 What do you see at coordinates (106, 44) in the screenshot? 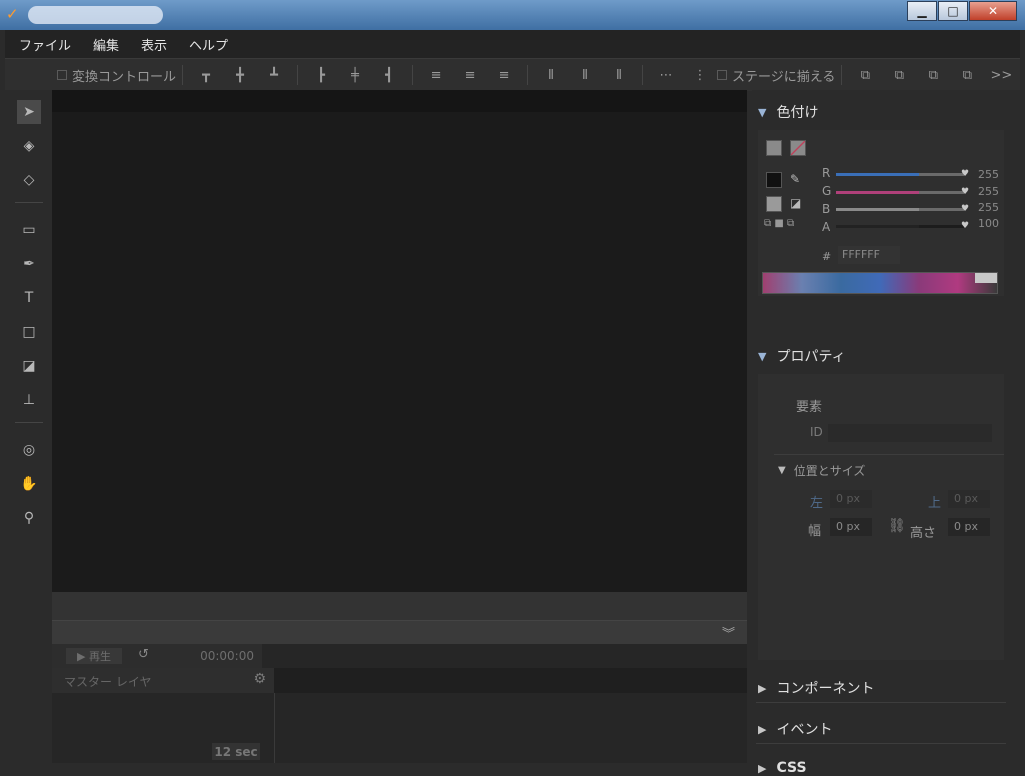
I see `menu-edit: 編集` at bounding box center [106, 44].